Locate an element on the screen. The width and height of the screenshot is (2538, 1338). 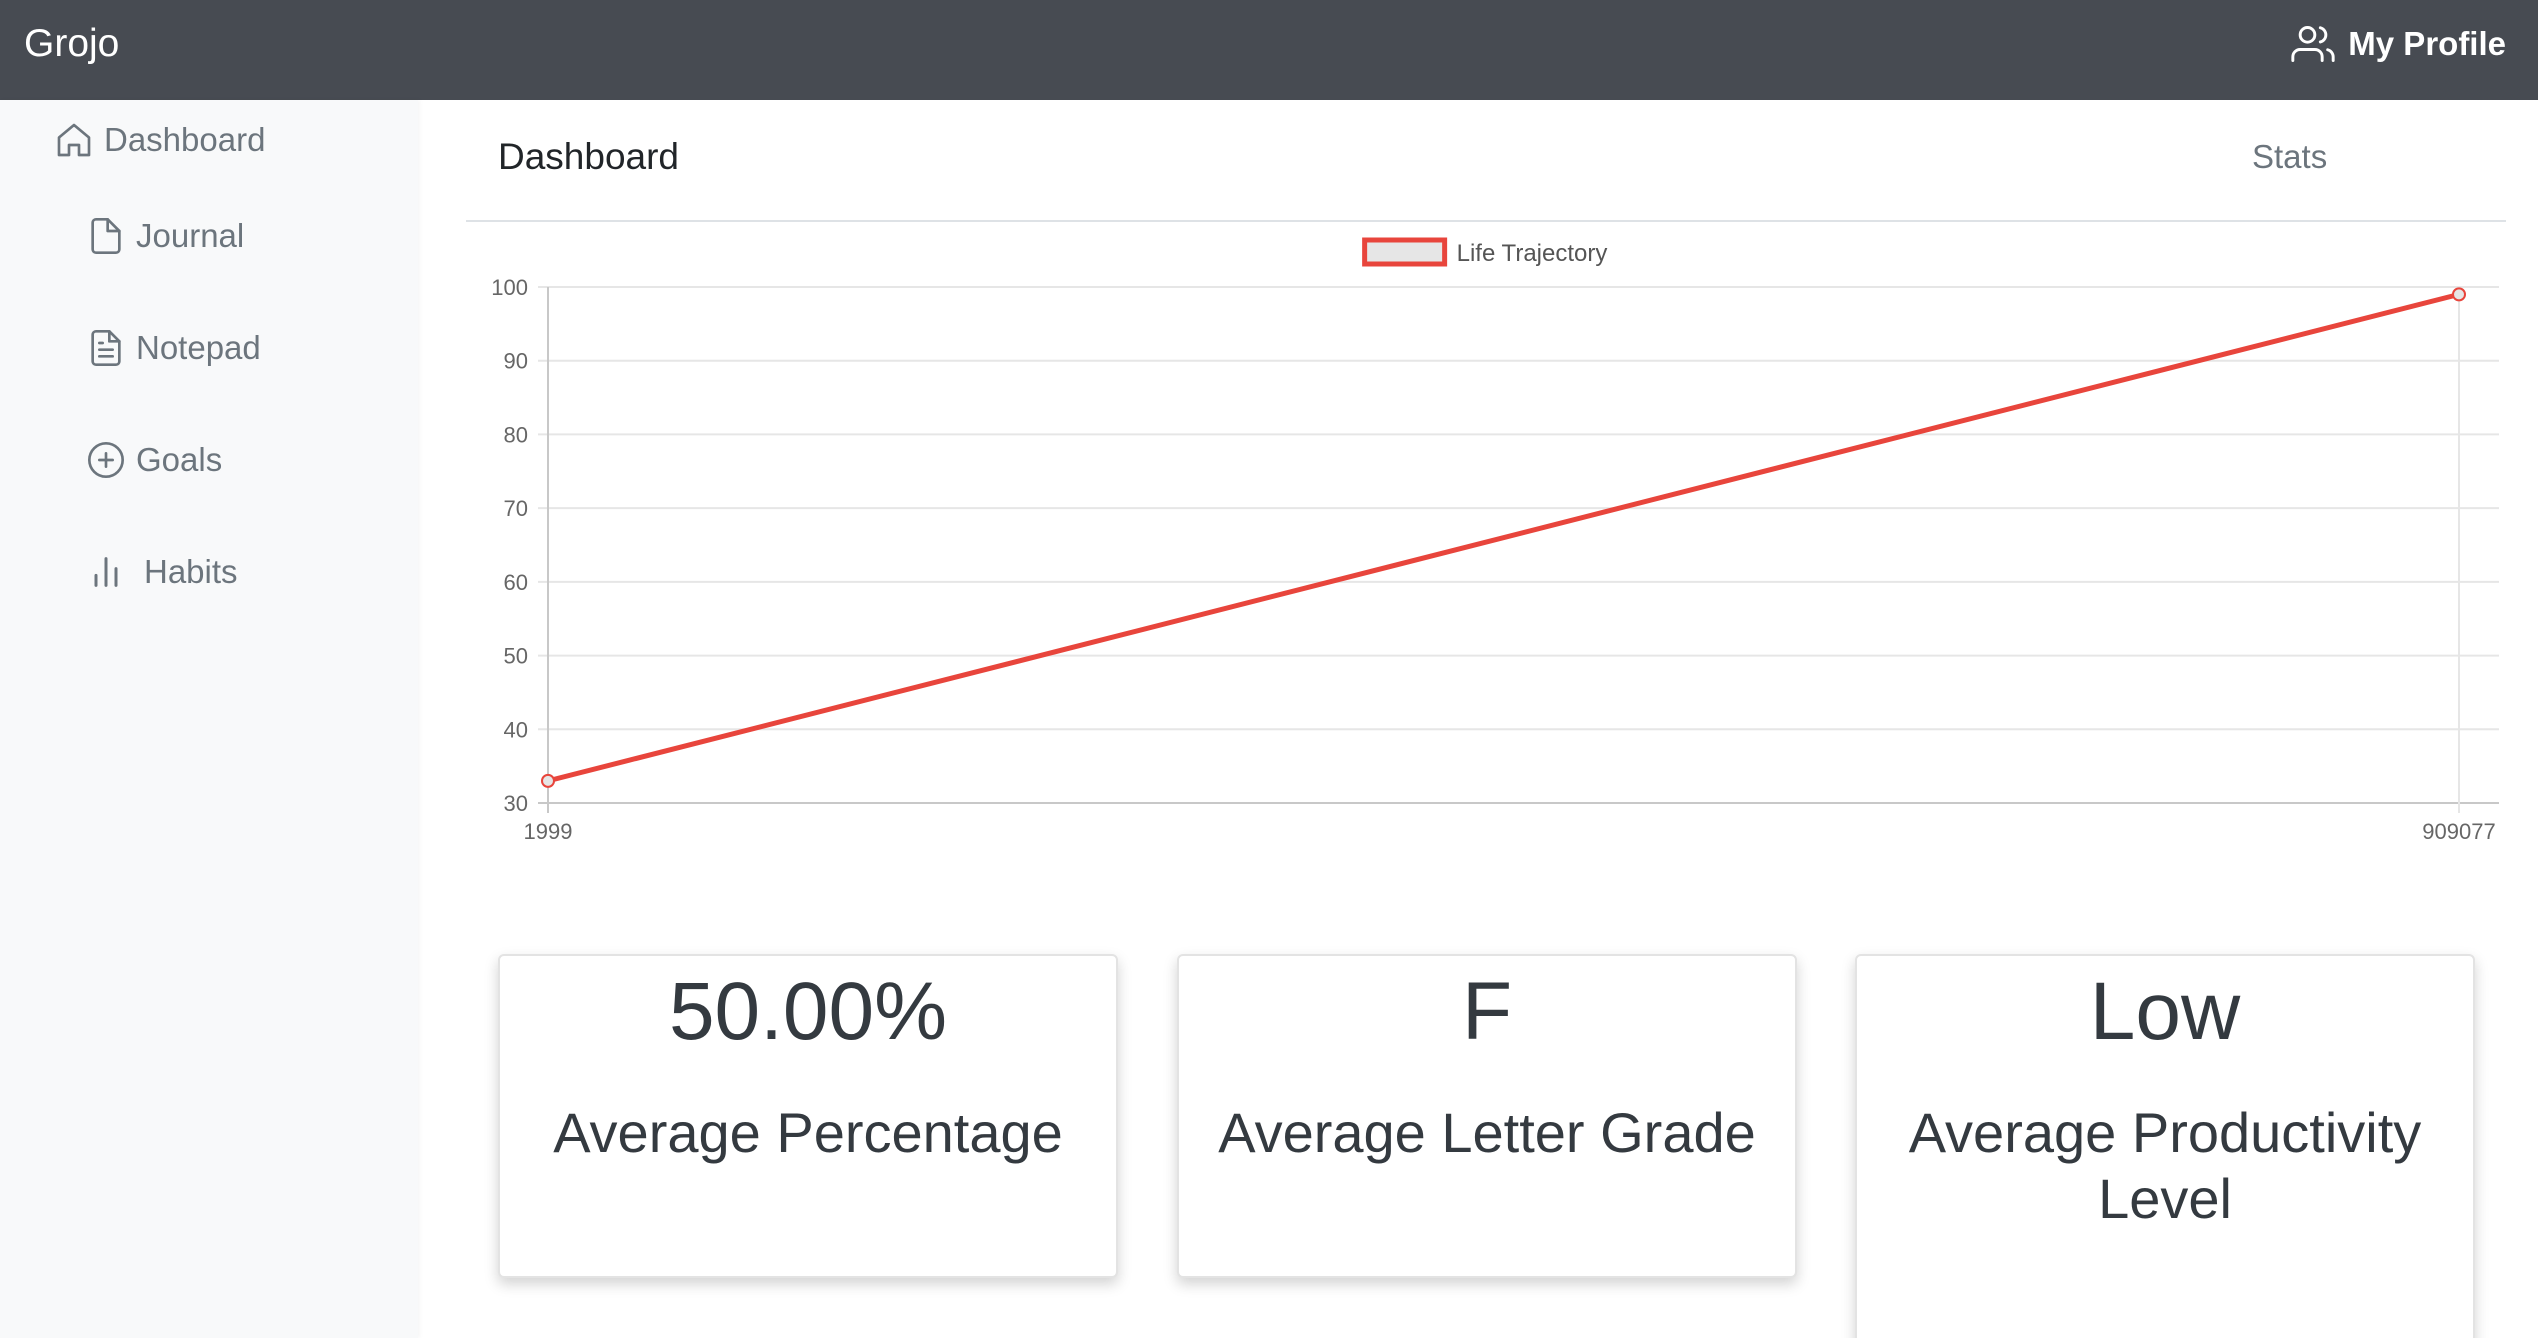
average-productivity-level-card: Low Average Productivity Level is located at coordinates (2165, 1146).